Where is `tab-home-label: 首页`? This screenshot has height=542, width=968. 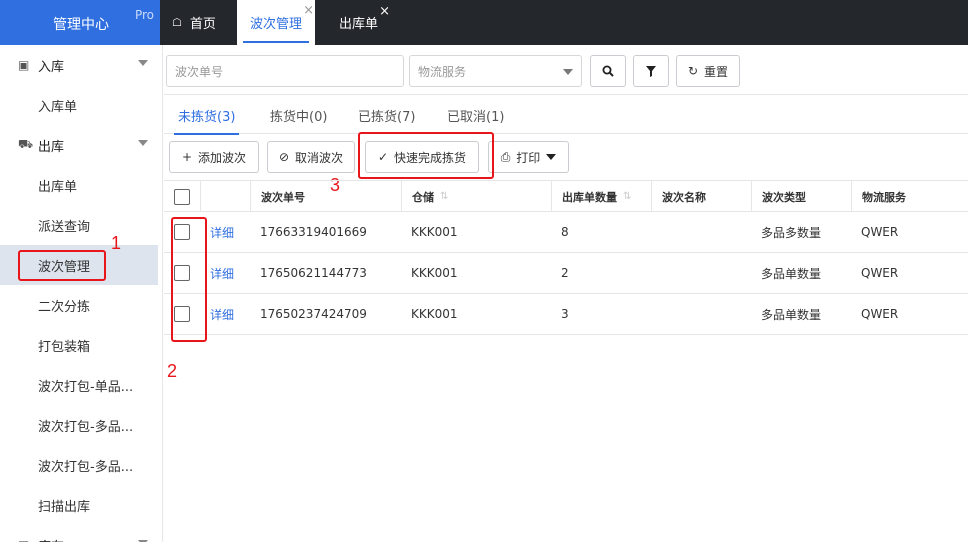 tab-home-label: 首页 is located at coordinates (202, 24).